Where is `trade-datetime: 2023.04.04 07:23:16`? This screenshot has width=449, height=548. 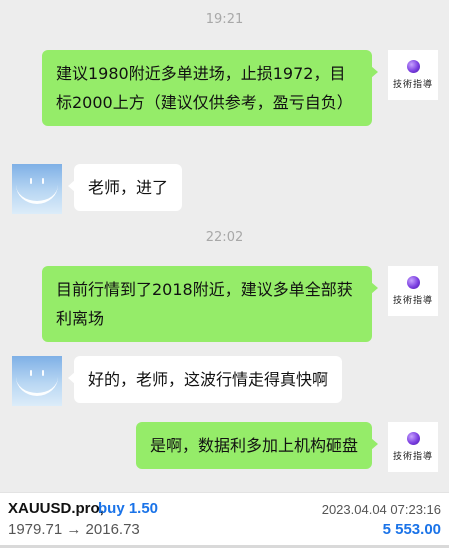
trade-datetime: 2023.04.04 07:23:16 is located at coordinates (381, 509).